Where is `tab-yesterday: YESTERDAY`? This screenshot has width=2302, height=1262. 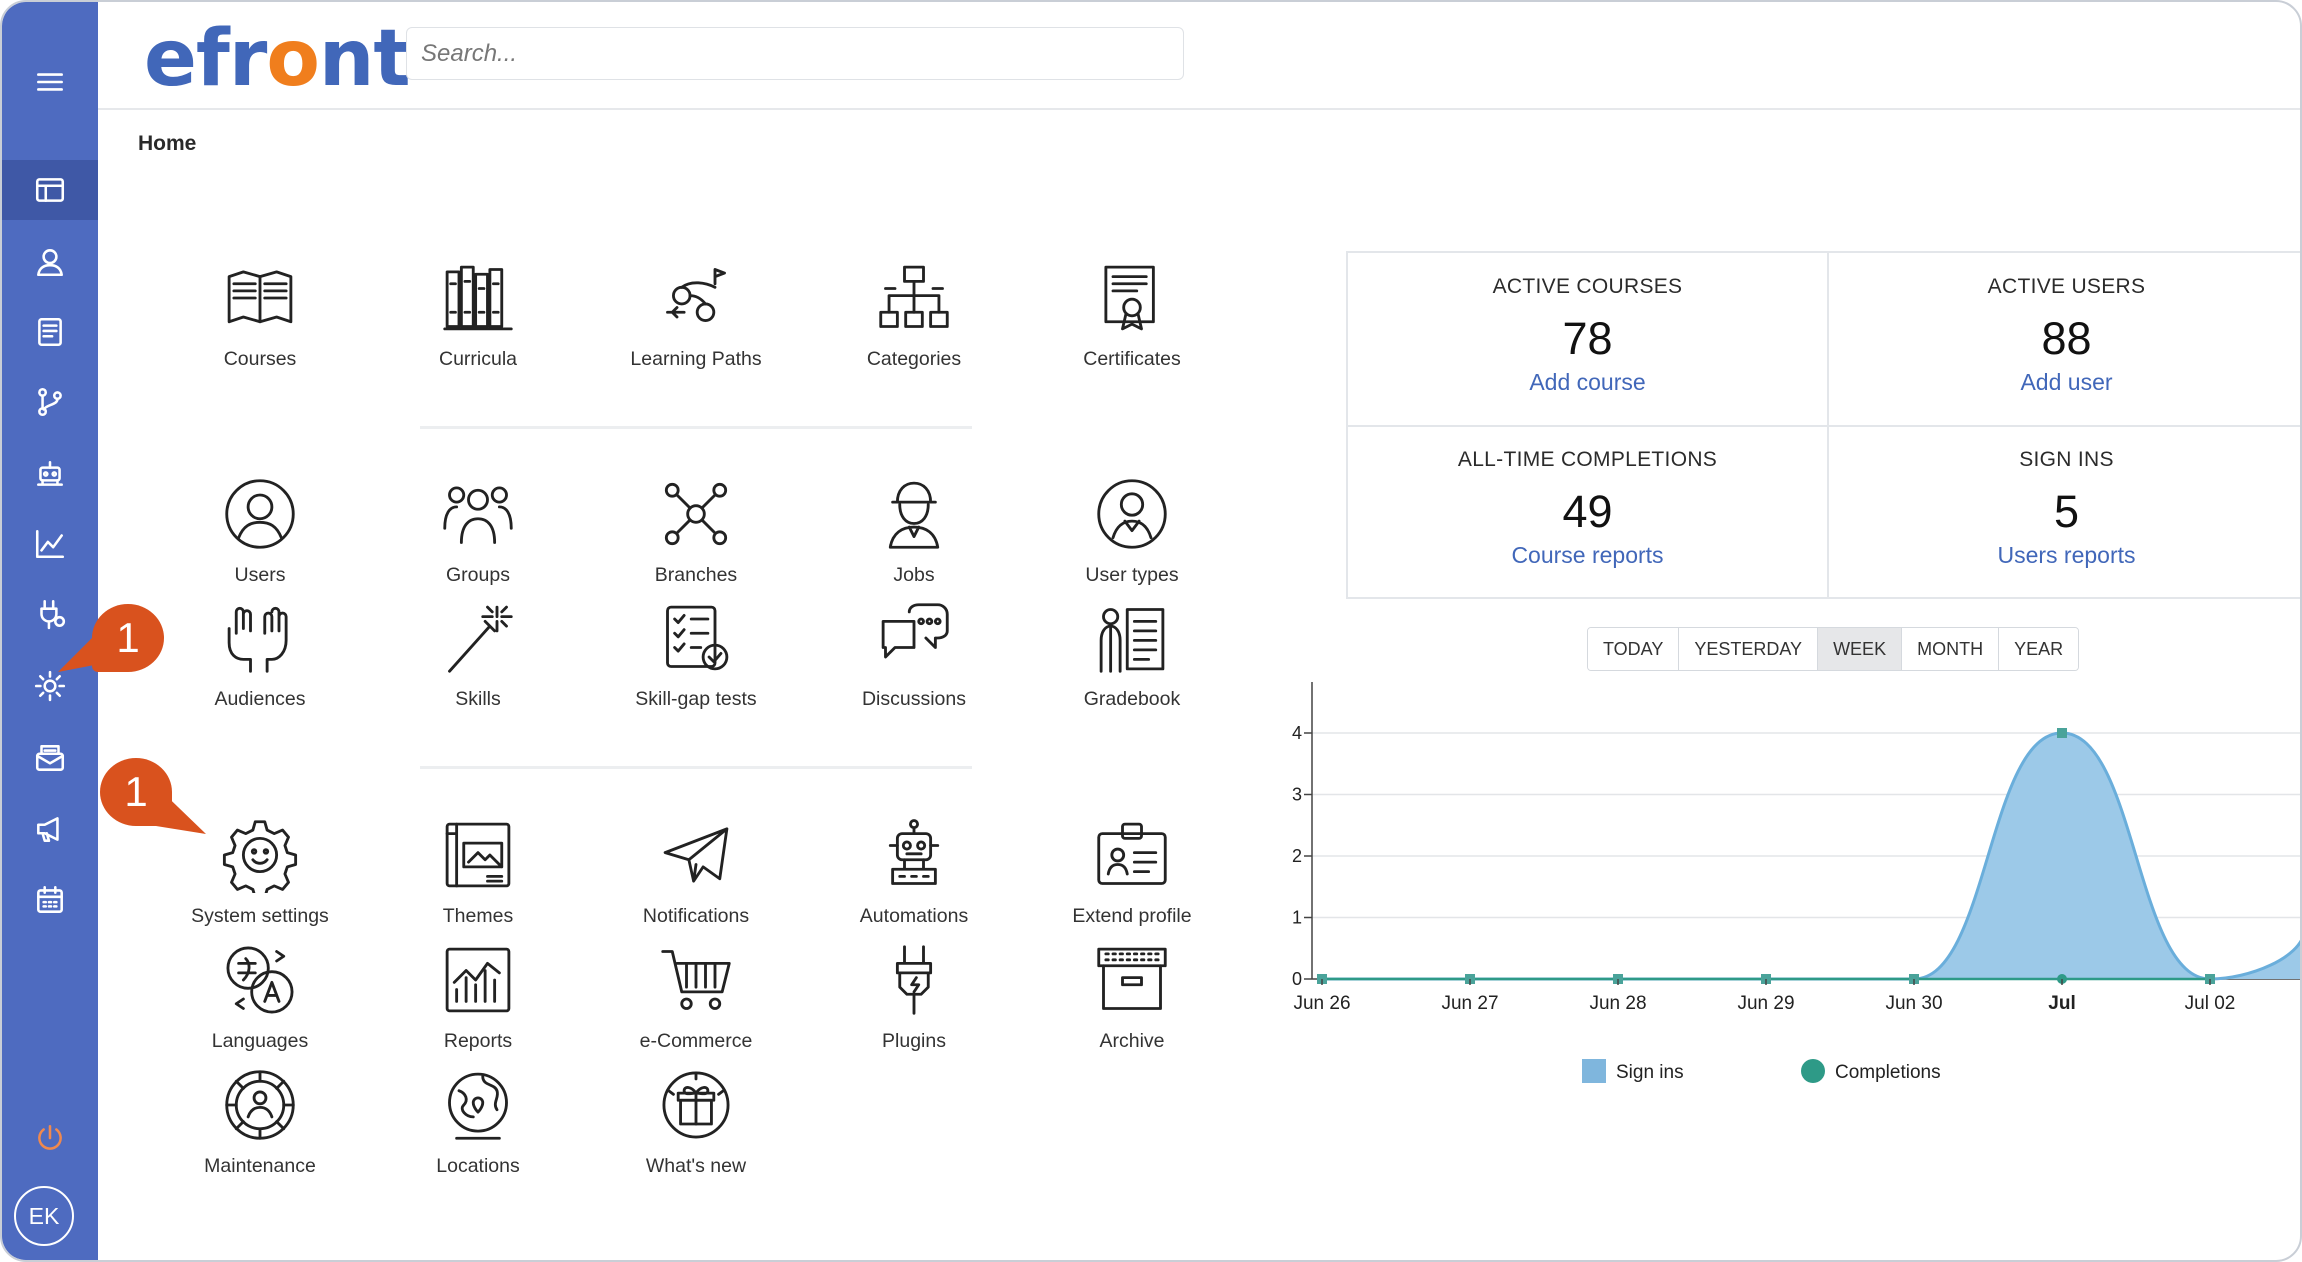
tab-yesterday: YESTERDAY is located at coordinates (1749, 649).